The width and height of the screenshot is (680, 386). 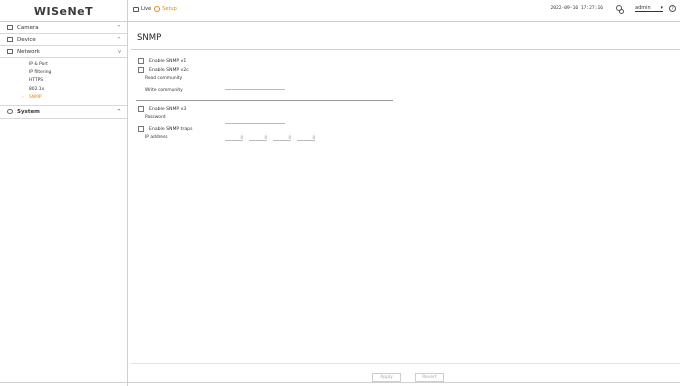 What do you see at coordinates (155, 117) in the screenshot?
I see `password-label: Password` at bounding box center [155, 117].